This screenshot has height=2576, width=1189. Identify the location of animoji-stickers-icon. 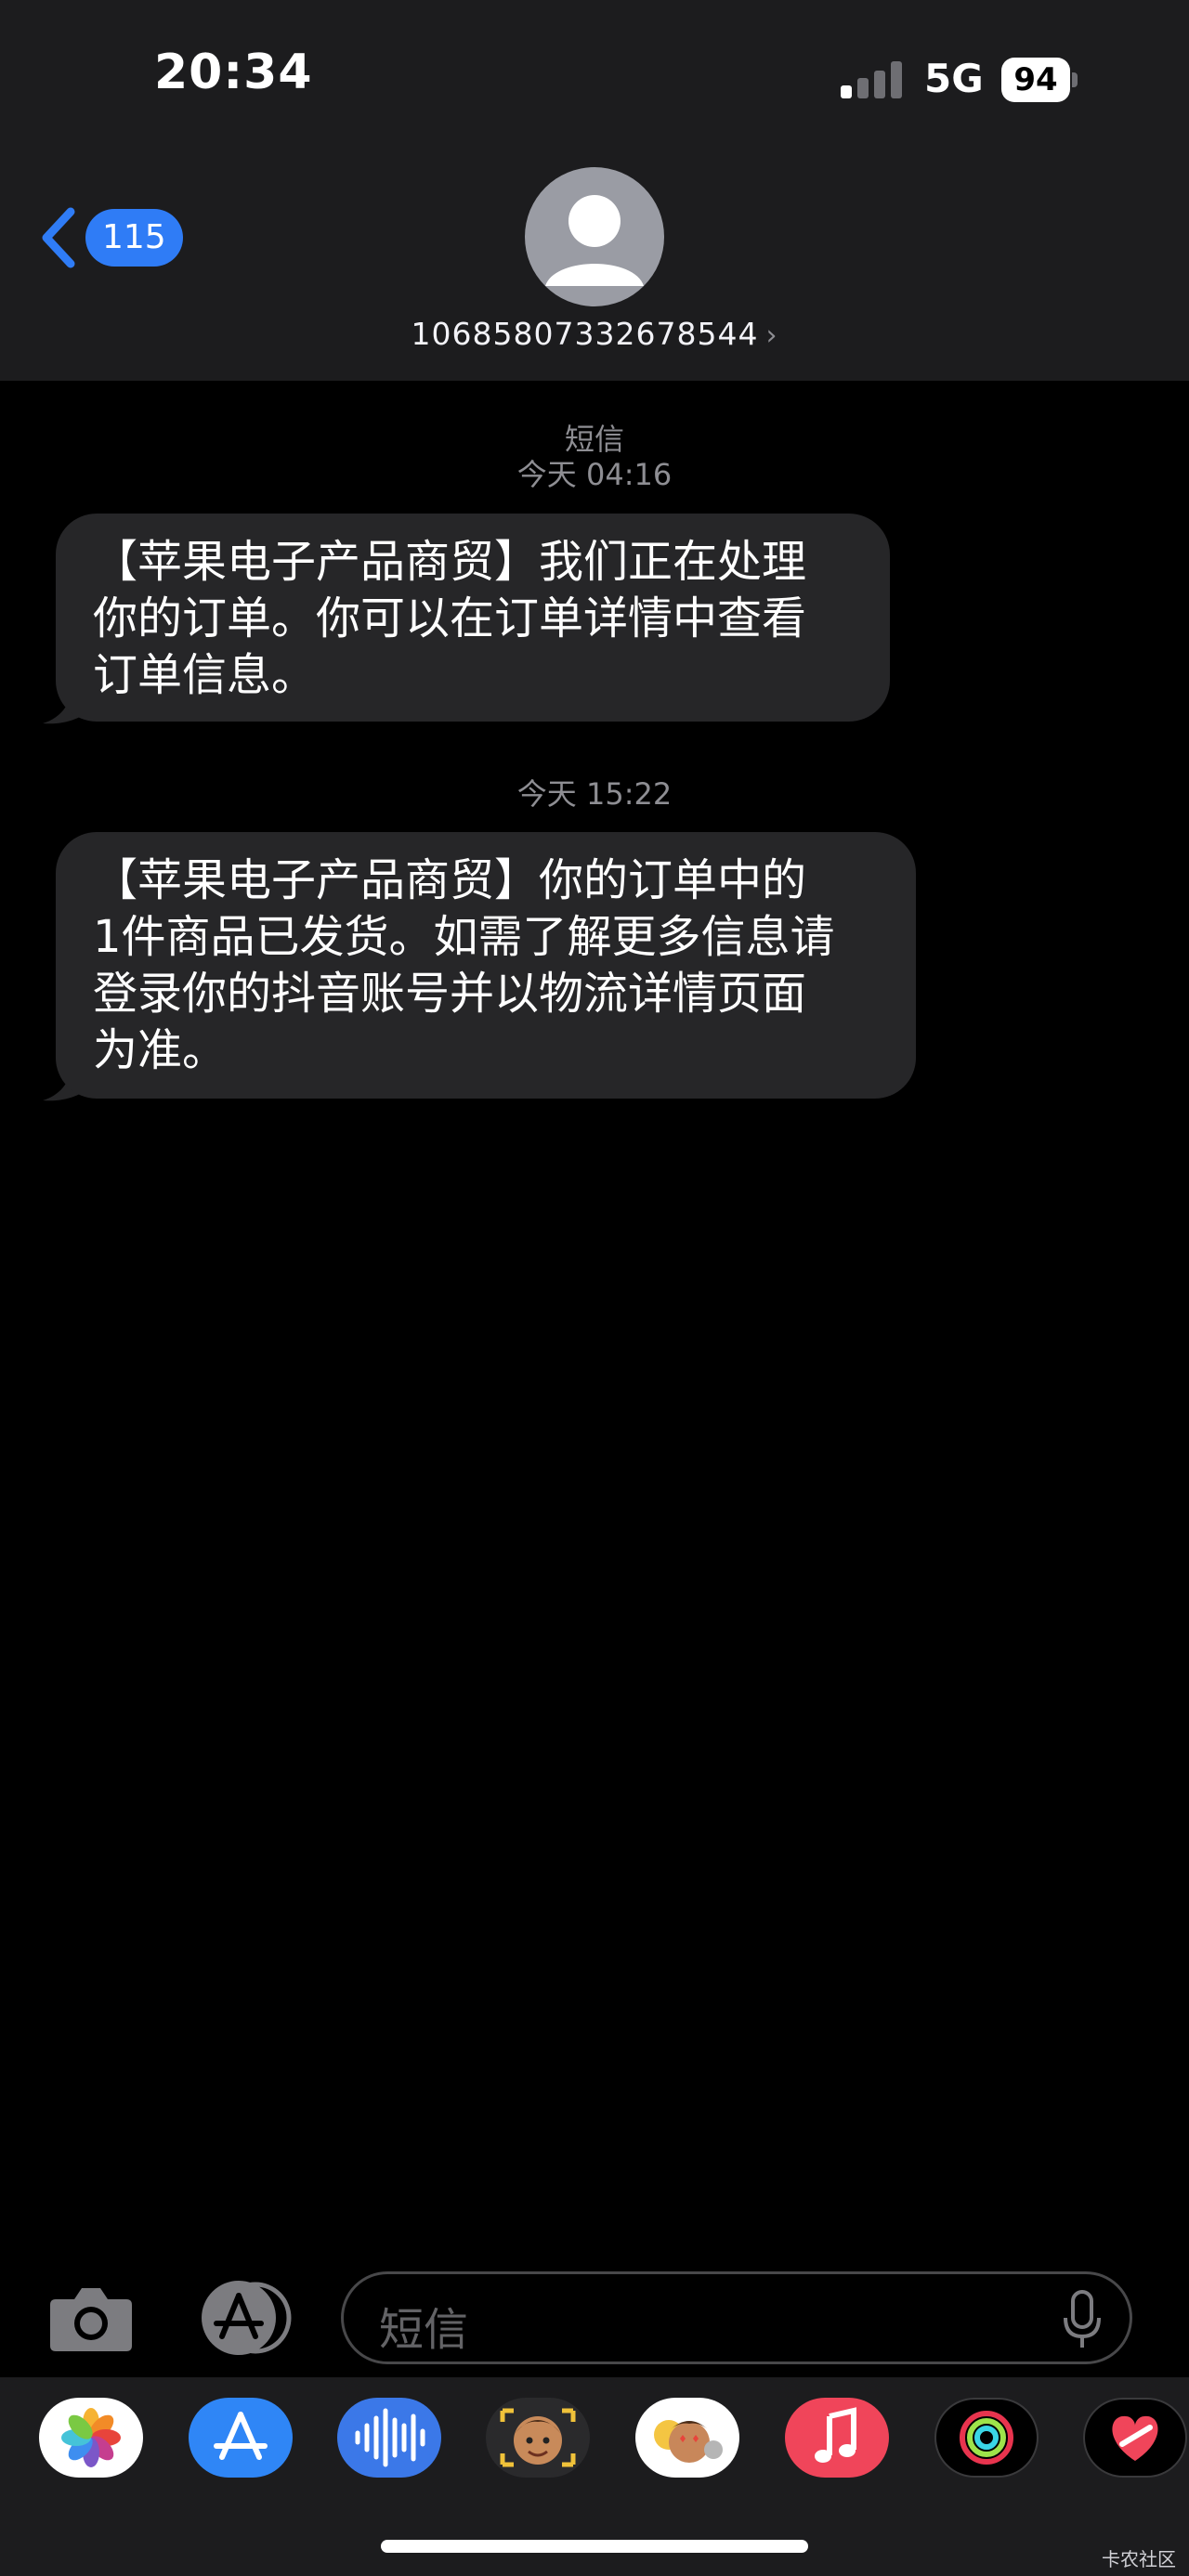
(687, 2438).